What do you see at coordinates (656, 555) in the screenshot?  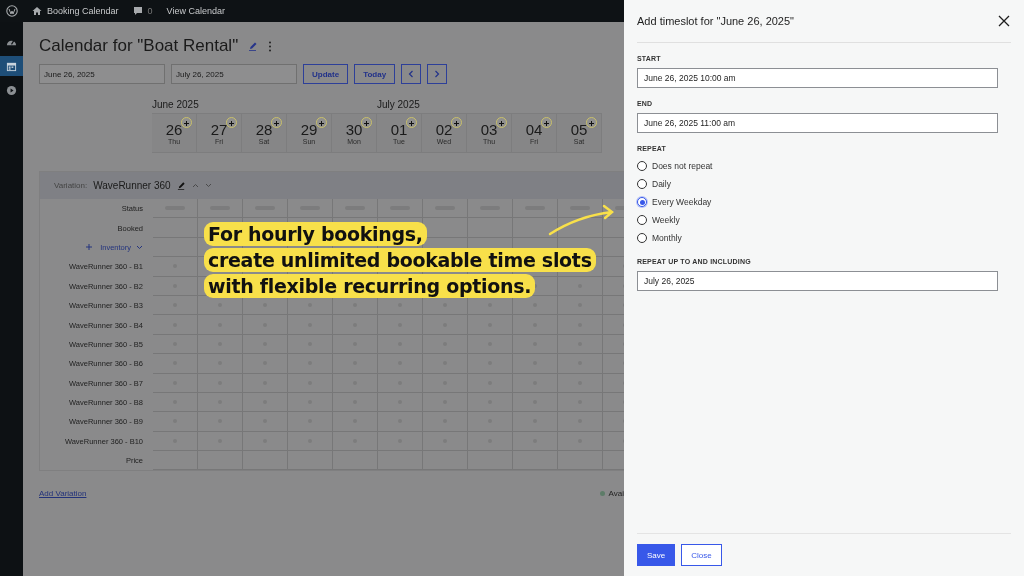 I see `save-button: Save` at bounding box center [656, 555].